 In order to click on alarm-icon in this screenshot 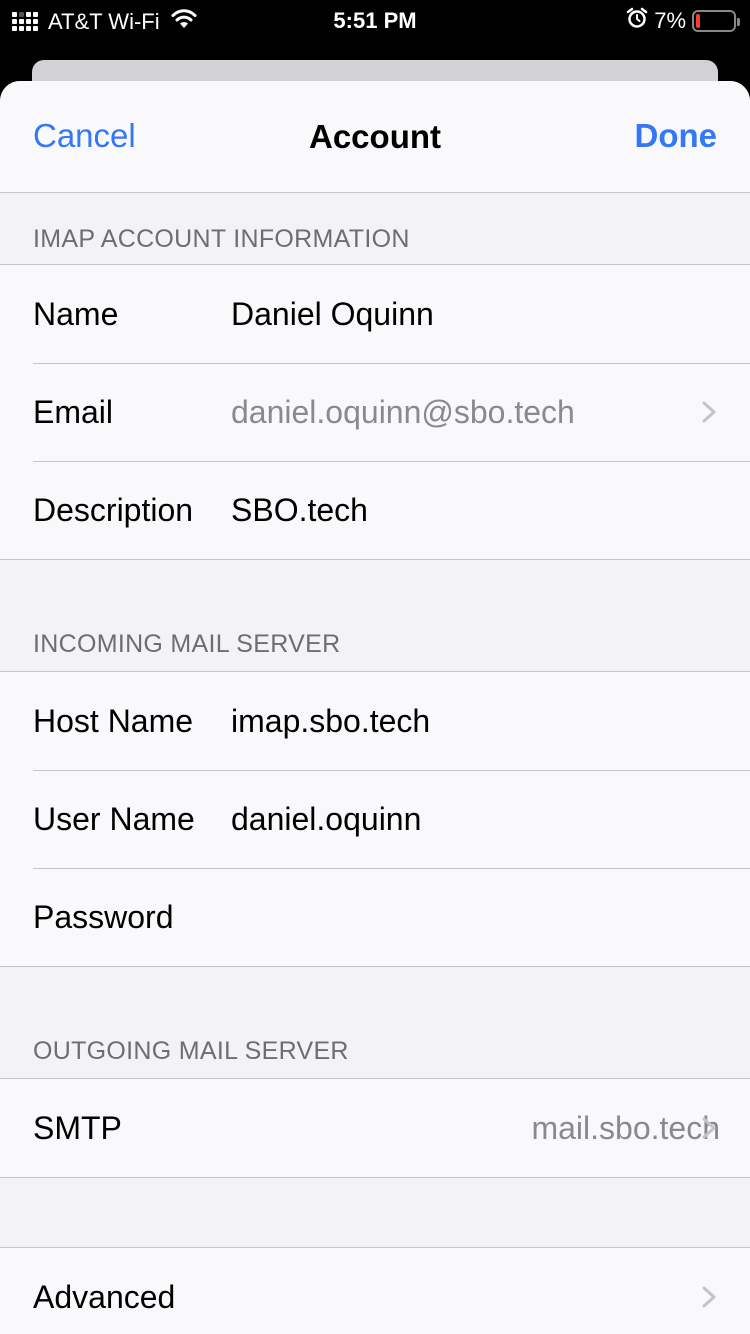, I will do `click(637, 20)`.